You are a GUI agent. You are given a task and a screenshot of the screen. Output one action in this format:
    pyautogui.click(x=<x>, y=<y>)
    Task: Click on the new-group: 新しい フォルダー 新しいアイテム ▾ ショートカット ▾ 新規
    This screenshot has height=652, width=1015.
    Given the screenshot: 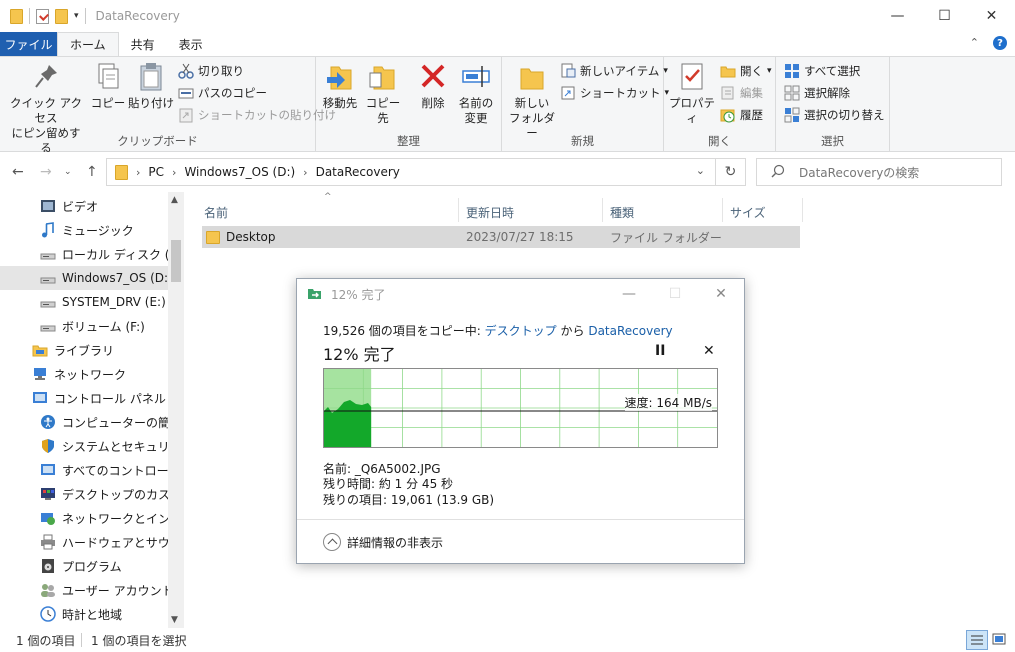 What is the action you would take?
    pyautogui.click(x=585, y=104)
    